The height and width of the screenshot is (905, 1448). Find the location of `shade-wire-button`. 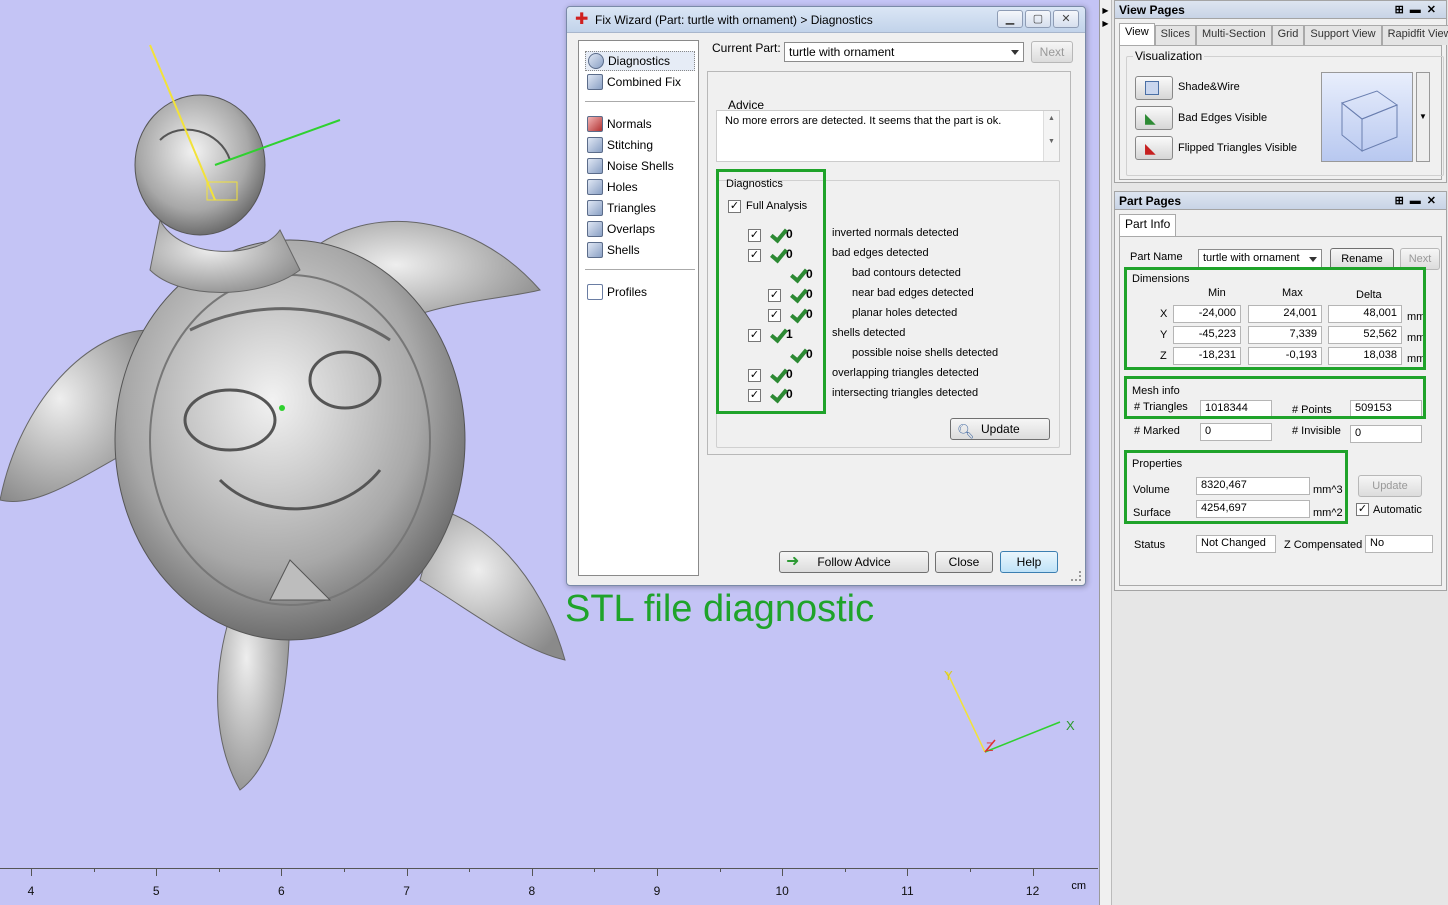

shade-wire-button is located at coordinates (1154, 88).